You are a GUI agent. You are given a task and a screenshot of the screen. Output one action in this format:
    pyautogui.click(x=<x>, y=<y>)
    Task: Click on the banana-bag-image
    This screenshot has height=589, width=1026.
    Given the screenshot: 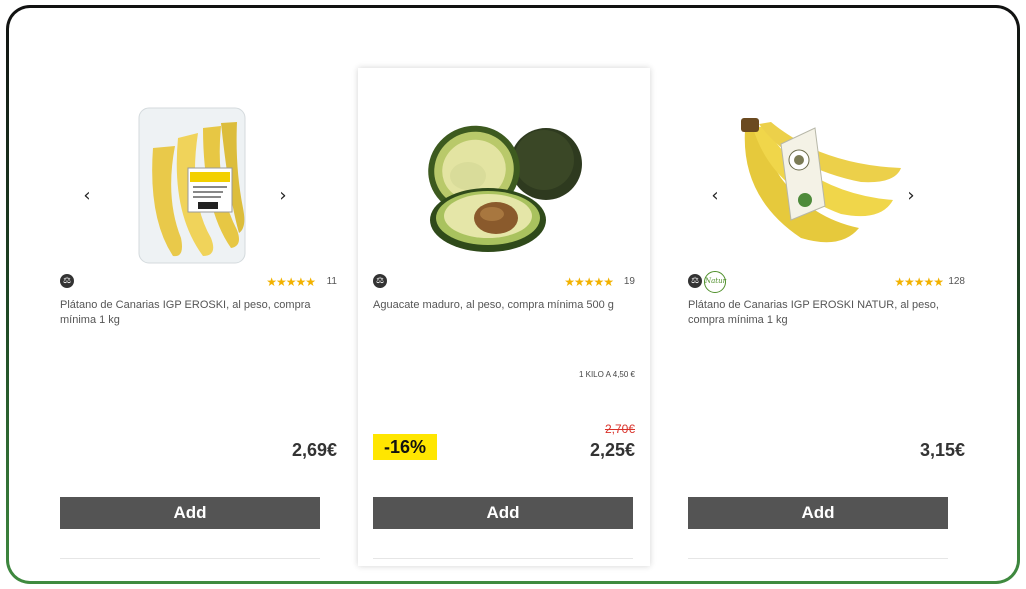 What is the action you would take?
    pyautogui.click(x=192, y=185)
    